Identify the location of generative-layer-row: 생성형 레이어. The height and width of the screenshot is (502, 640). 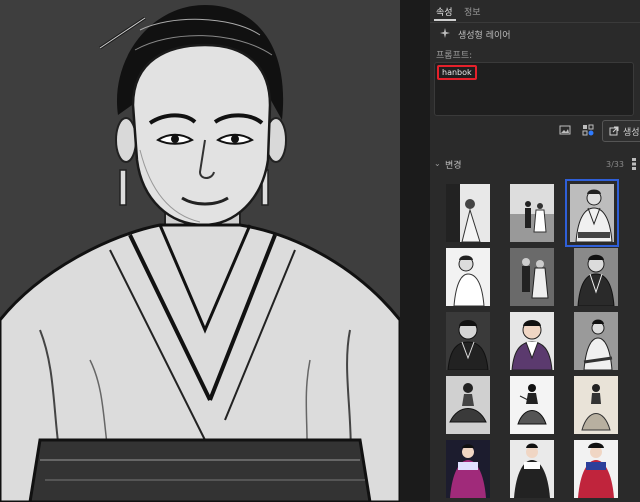
(535, 33).